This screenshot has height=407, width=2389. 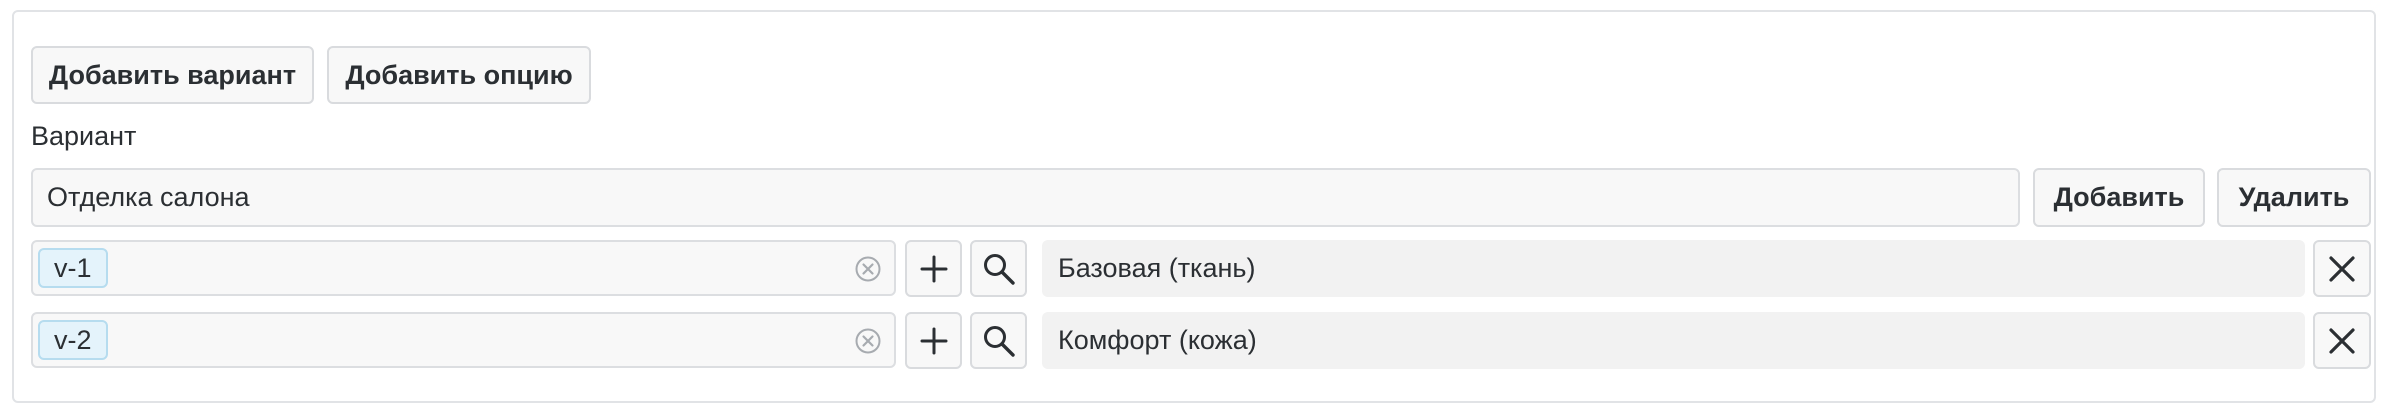 What do you see at coordinates (172, 75) in the screenshot?
I see `add-variant-button: Добавить вариант` at bounding box center [172, 75].